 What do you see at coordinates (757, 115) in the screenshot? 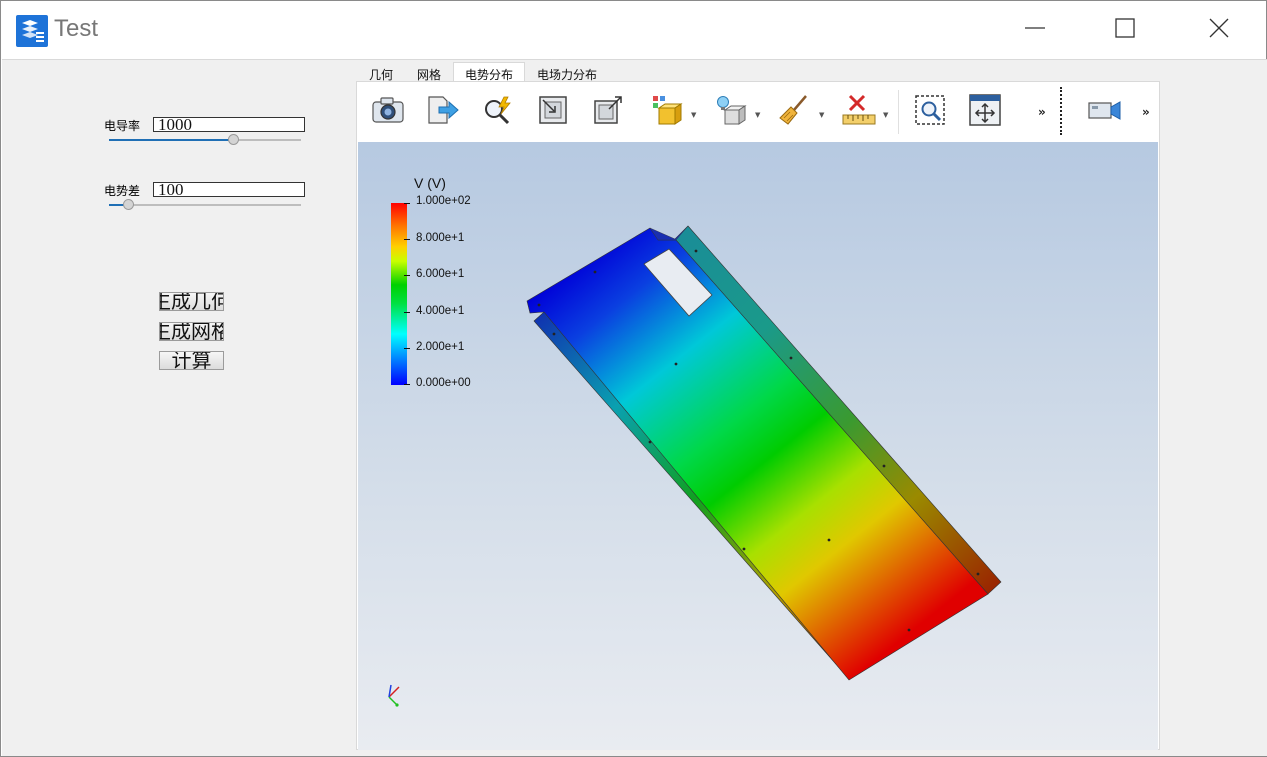
I see `lighting-dropdown-arrow: ▼` at bounding box center [757, 115].